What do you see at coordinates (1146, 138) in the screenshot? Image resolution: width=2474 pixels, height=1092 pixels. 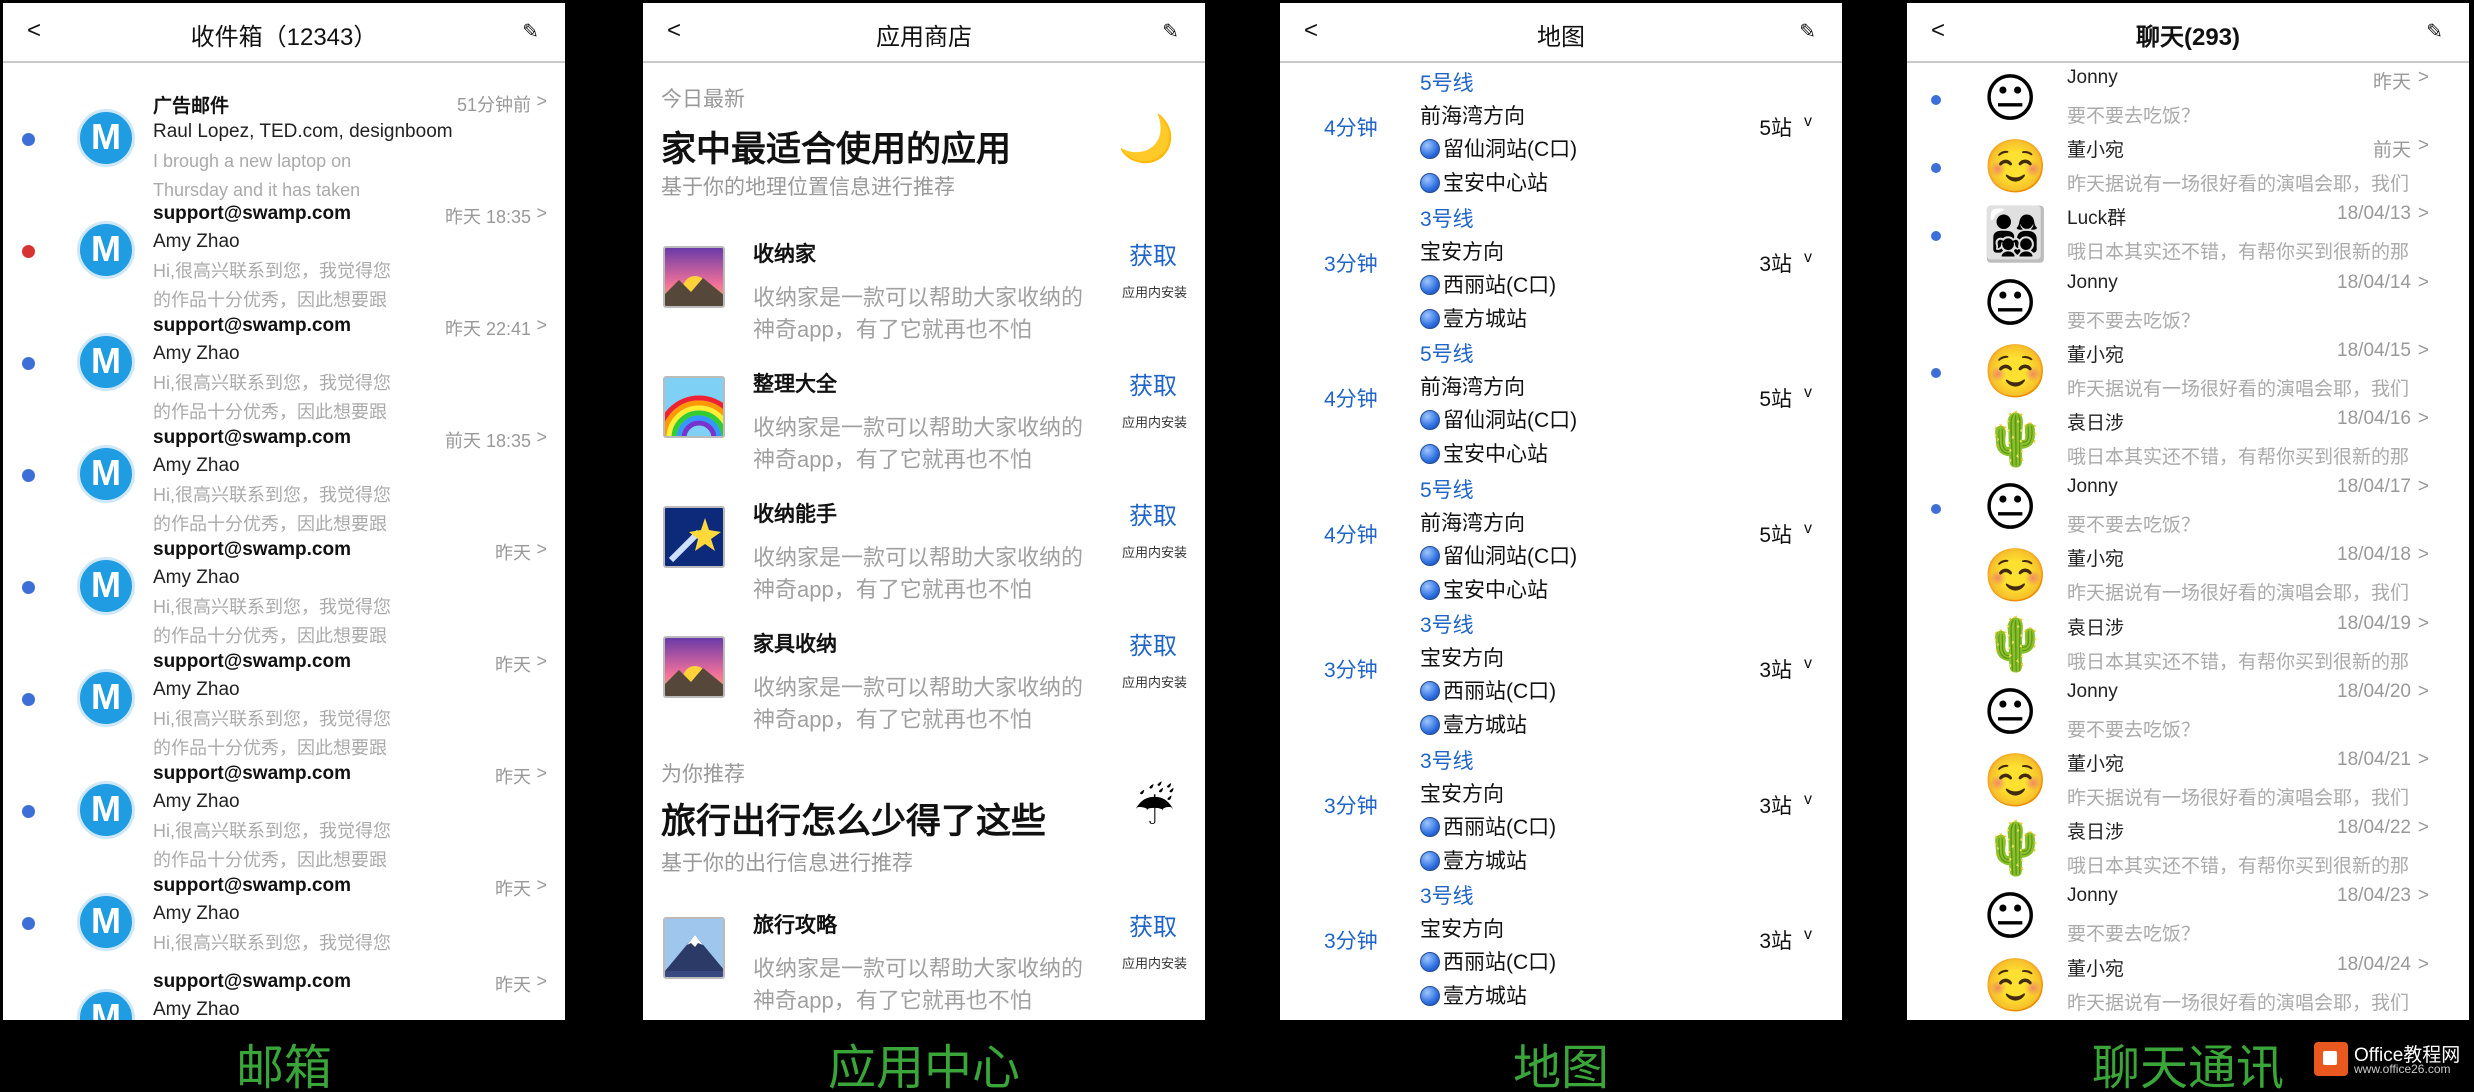 I see `moon-icon: 🌙` at bounding box center [1146, 138].